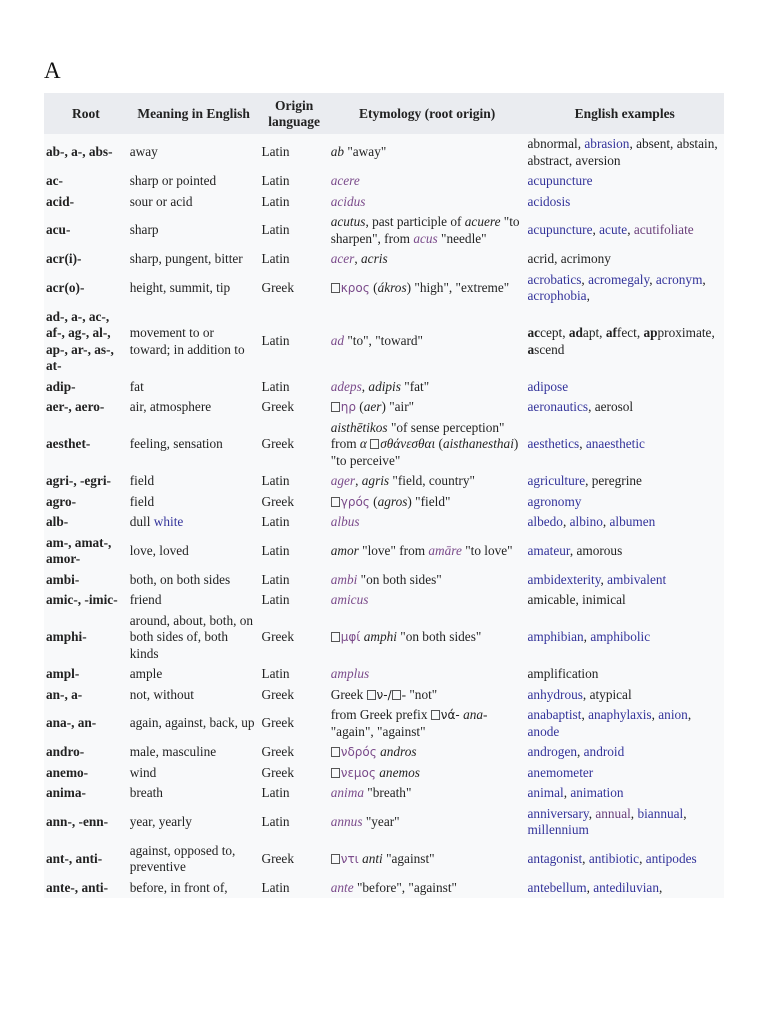  What do you see at coordinates (478, 443) in the screenshot?
I see `etymology-text: aisthanesthai` at bounding box center [478, 443].